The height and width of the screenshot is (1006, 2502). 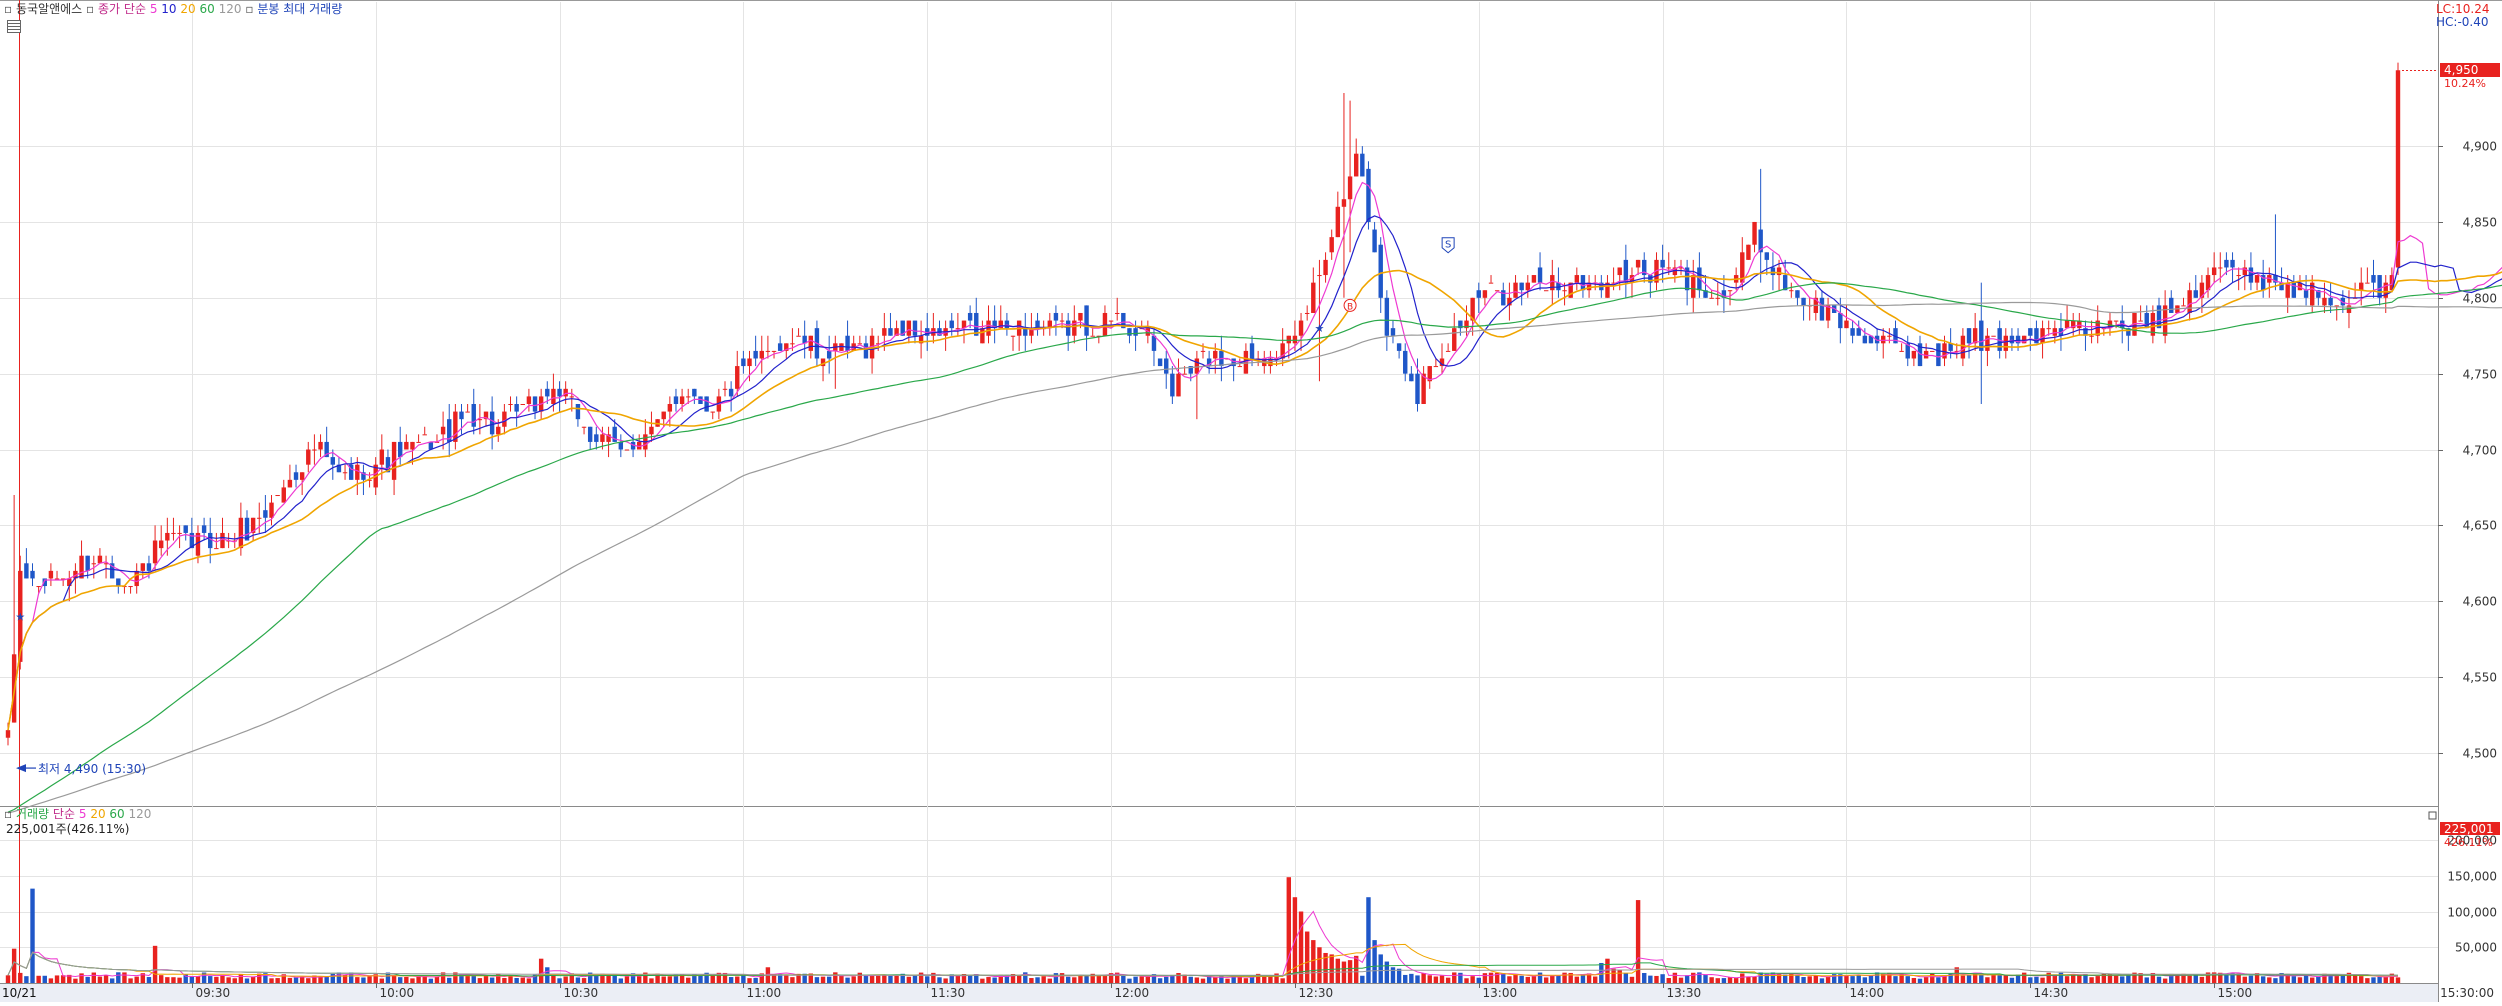 I want to click on vol-label: 거래량, so click(x=32, y=814).